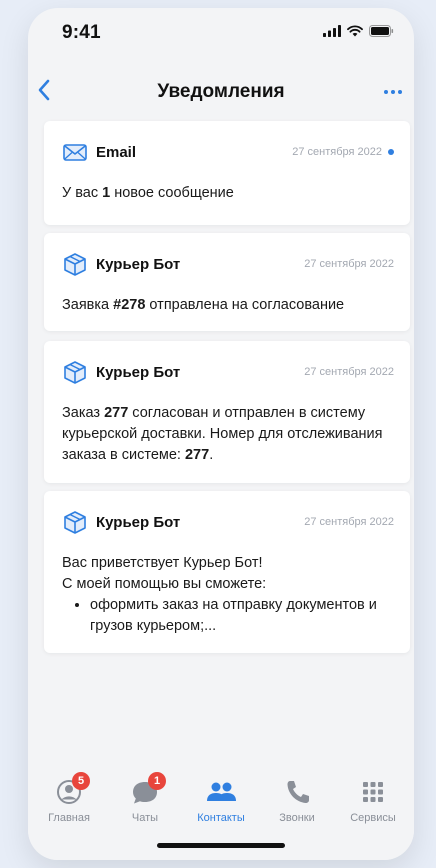  What do you see at coordinates (221, 91) in the screenshot?
I see `page-title: Уведомления` at bounding box center [221, 91].